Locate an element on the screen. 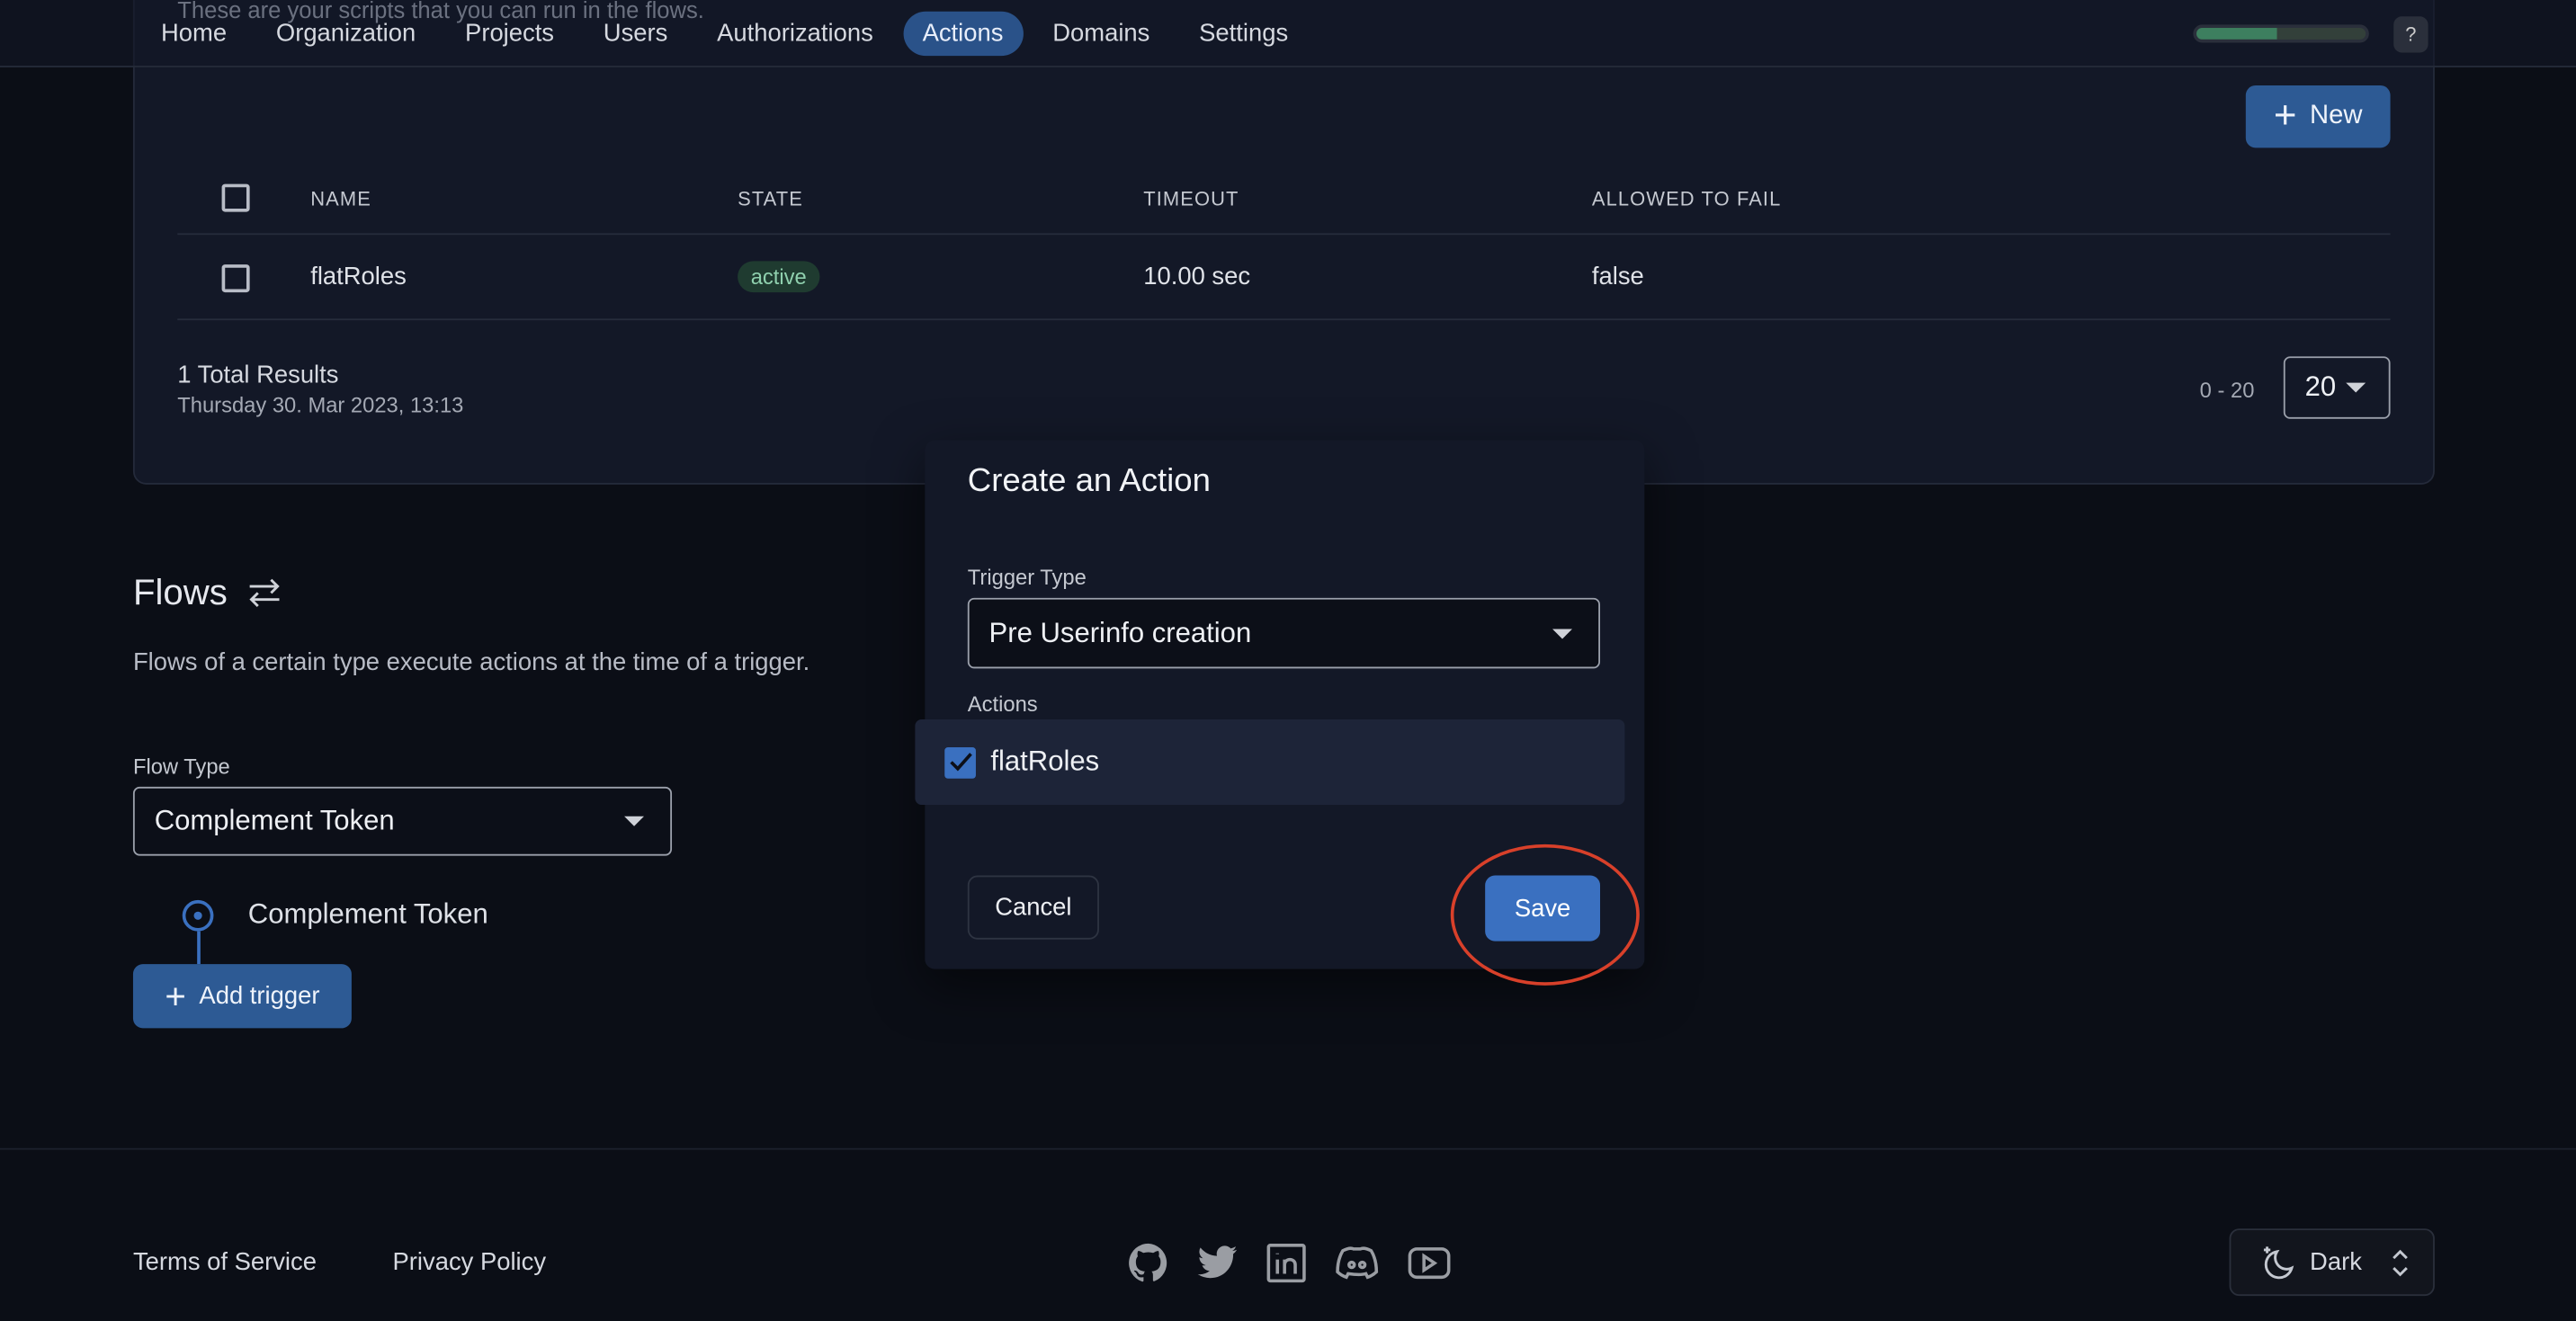  nav-projects: Projects is located at coordinates (509, 34).